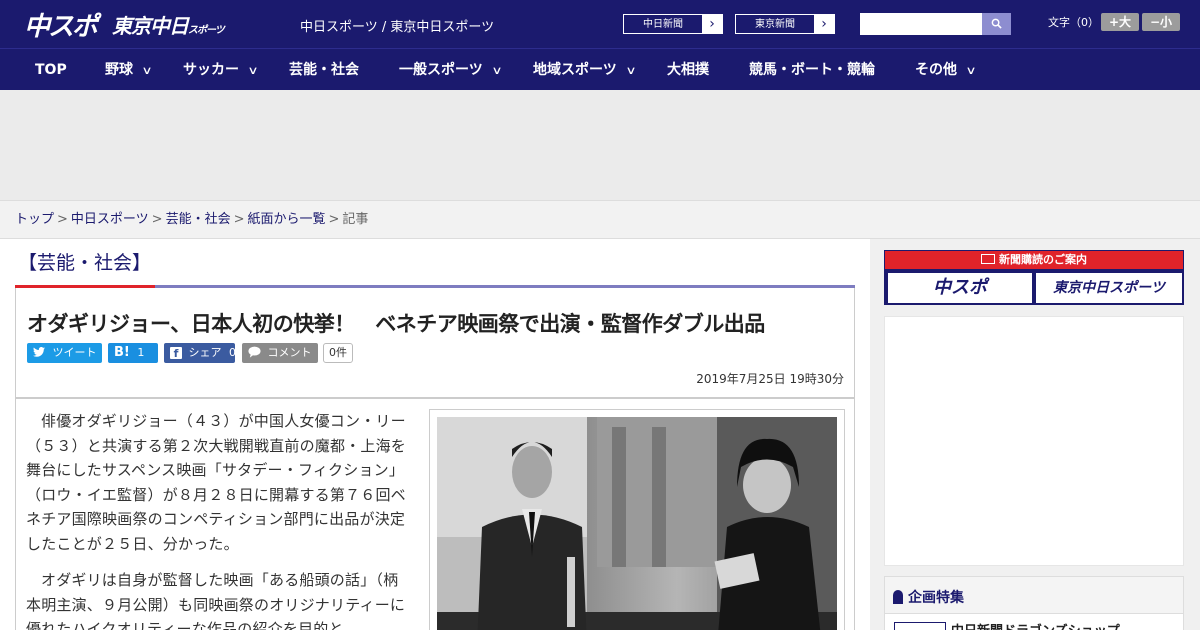 This screenshot has width=1200, height=630. Describe the element at coordinates (600, 219) in the screenshot. I see `breadcrumb: トップ > 中日スポーツ > 芸能・社会 > 紙面から一覧 > 記事` at that location.